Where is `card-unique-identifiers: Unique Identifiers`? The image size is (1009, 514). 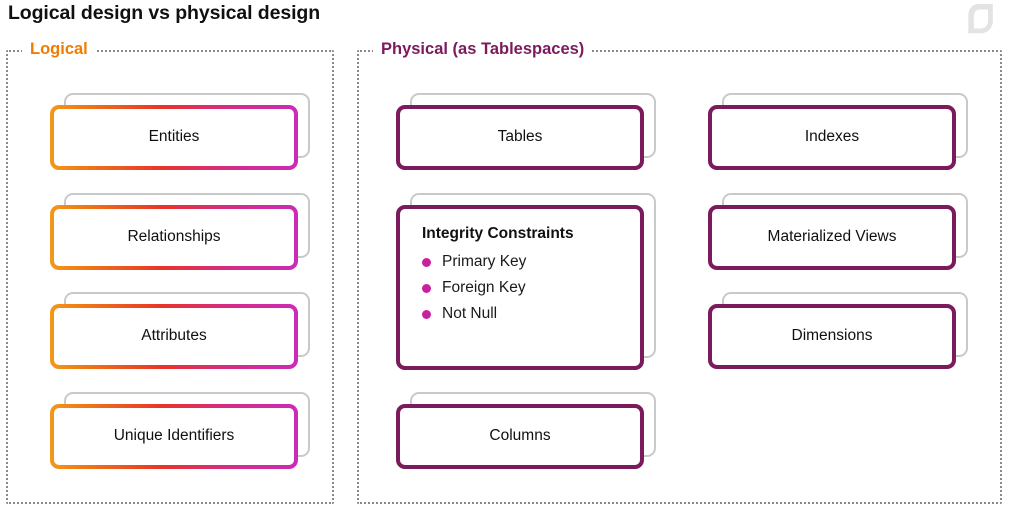 card-unique-identifiers: Unique Identifiers is located at coordinates (180, 430).